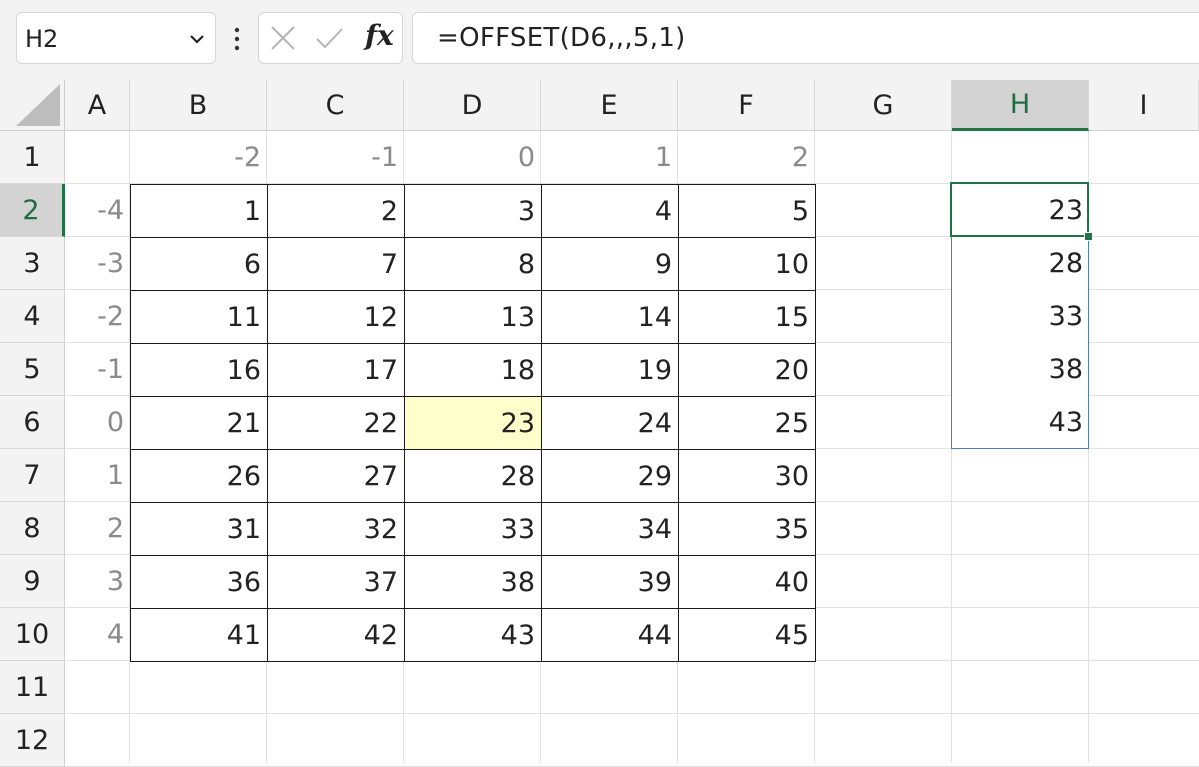 The height and width of the screenshot is (767, 1199). What do you see at coordinates (610, 211) in the screenshot?
I see `table-cell: 4` at bounding box center [610, 211].